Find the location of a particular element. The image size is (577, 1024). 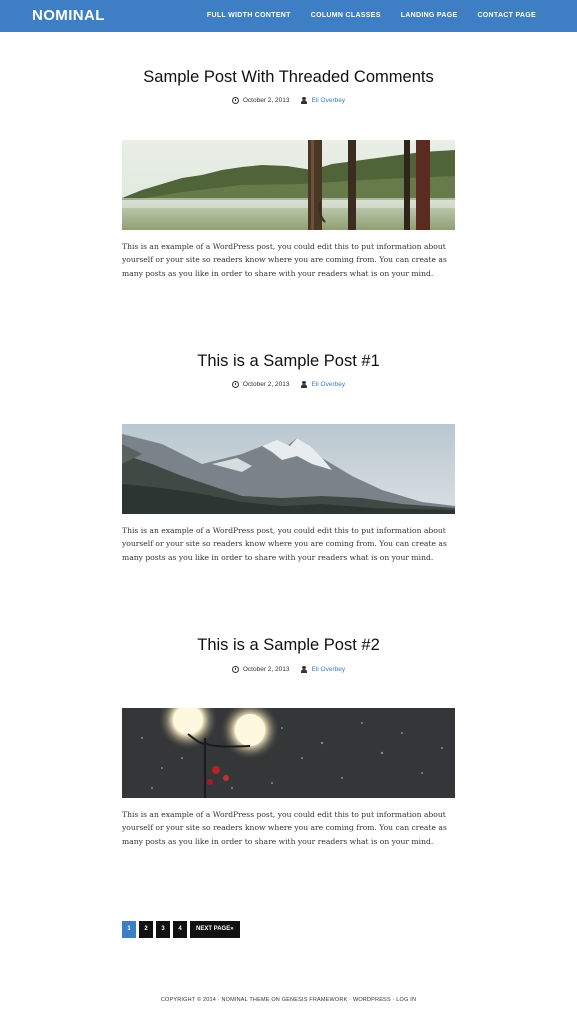

nav-item-contact-page: CONTACT PAGE is located at coordinates (506, 15).